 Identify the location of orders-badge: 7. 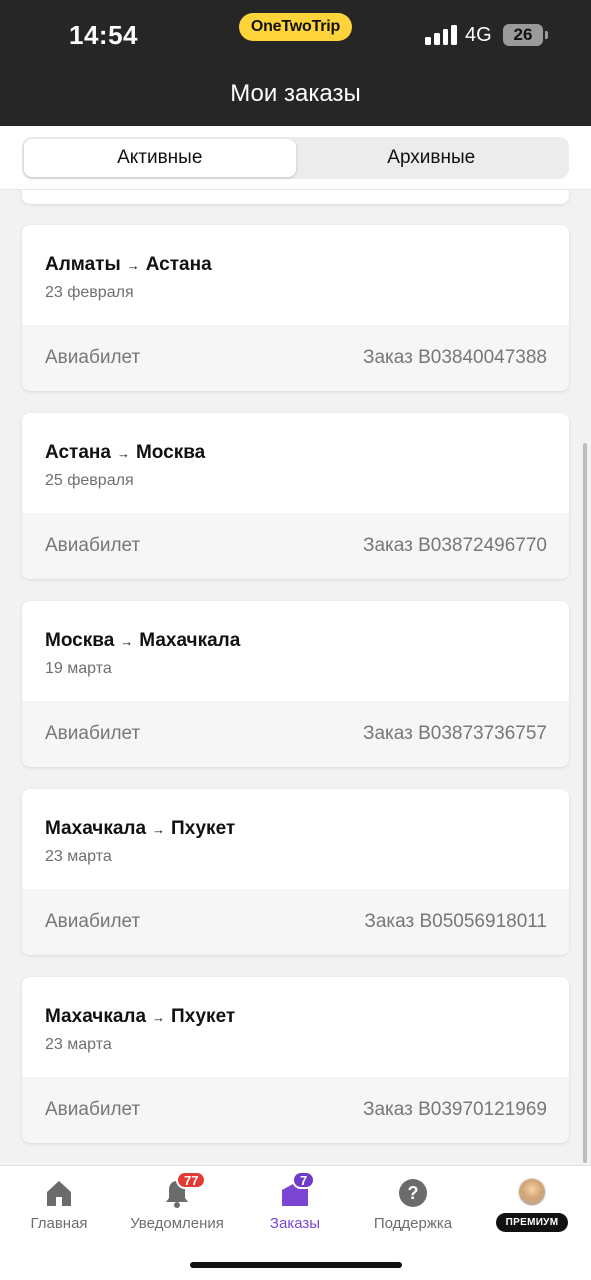
(304, 1180).